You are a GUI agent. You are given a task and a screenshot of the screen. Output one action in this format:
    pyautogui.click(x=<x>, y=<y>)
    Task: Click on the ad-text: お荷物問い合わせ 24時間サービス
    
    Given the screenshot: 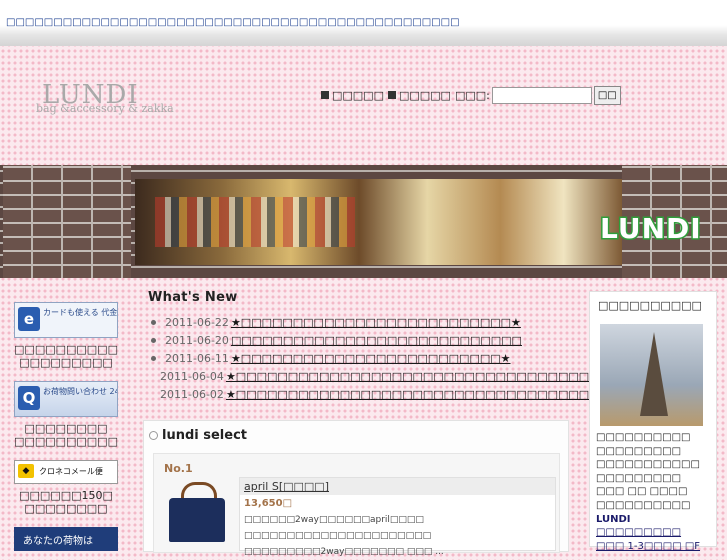 What is the action you would take?
    pyautogui.click(x=80, y=391)
    